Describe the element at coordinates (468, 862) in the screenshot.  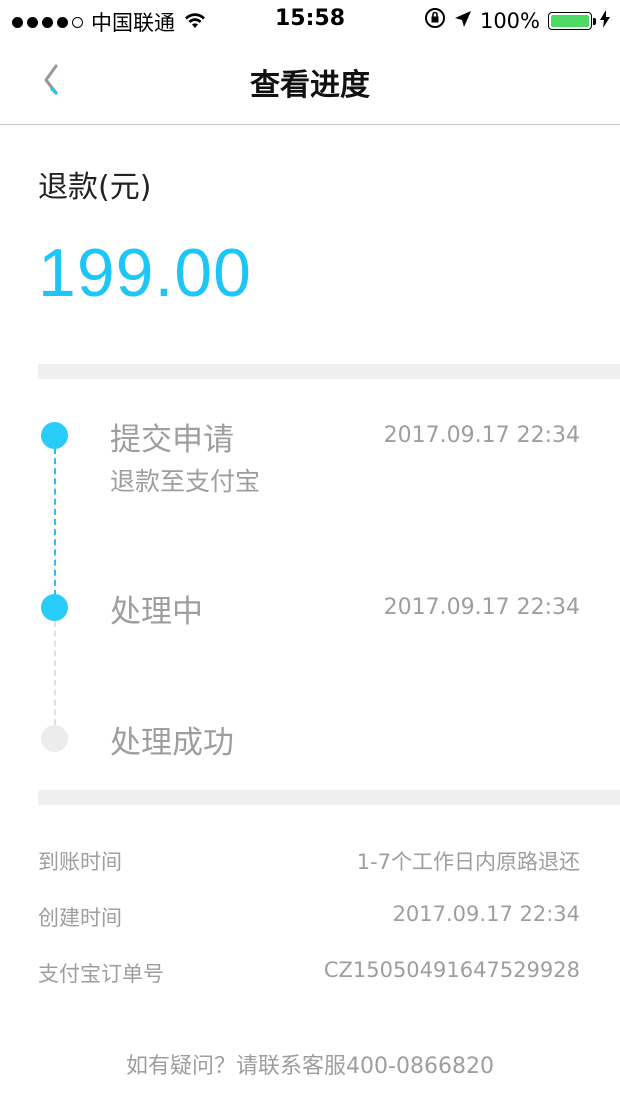
I see `detail-value: 1-7个工作日内原路退还` at that location.